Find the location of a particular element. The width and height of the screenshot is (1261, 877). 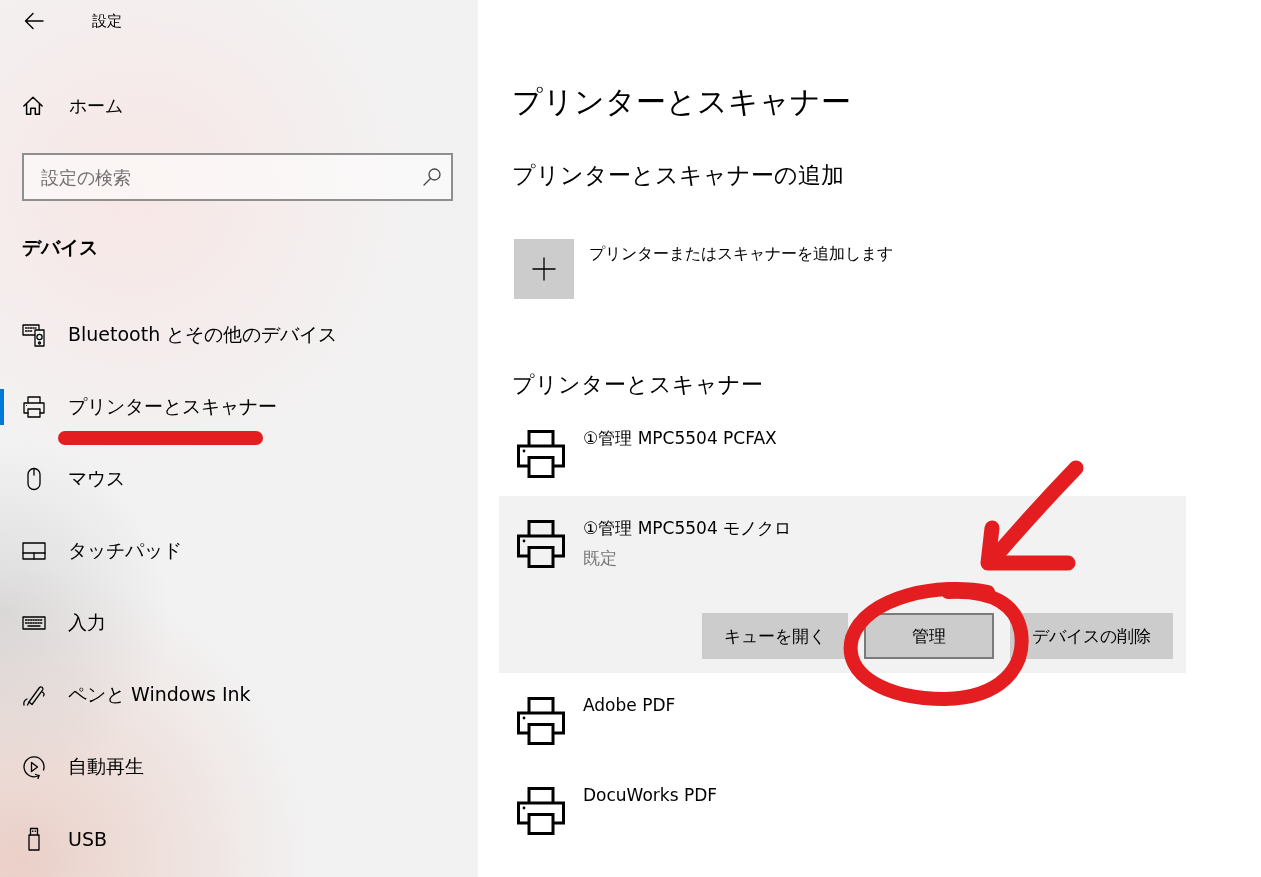

search-icon is located at coordinates (432, 177).